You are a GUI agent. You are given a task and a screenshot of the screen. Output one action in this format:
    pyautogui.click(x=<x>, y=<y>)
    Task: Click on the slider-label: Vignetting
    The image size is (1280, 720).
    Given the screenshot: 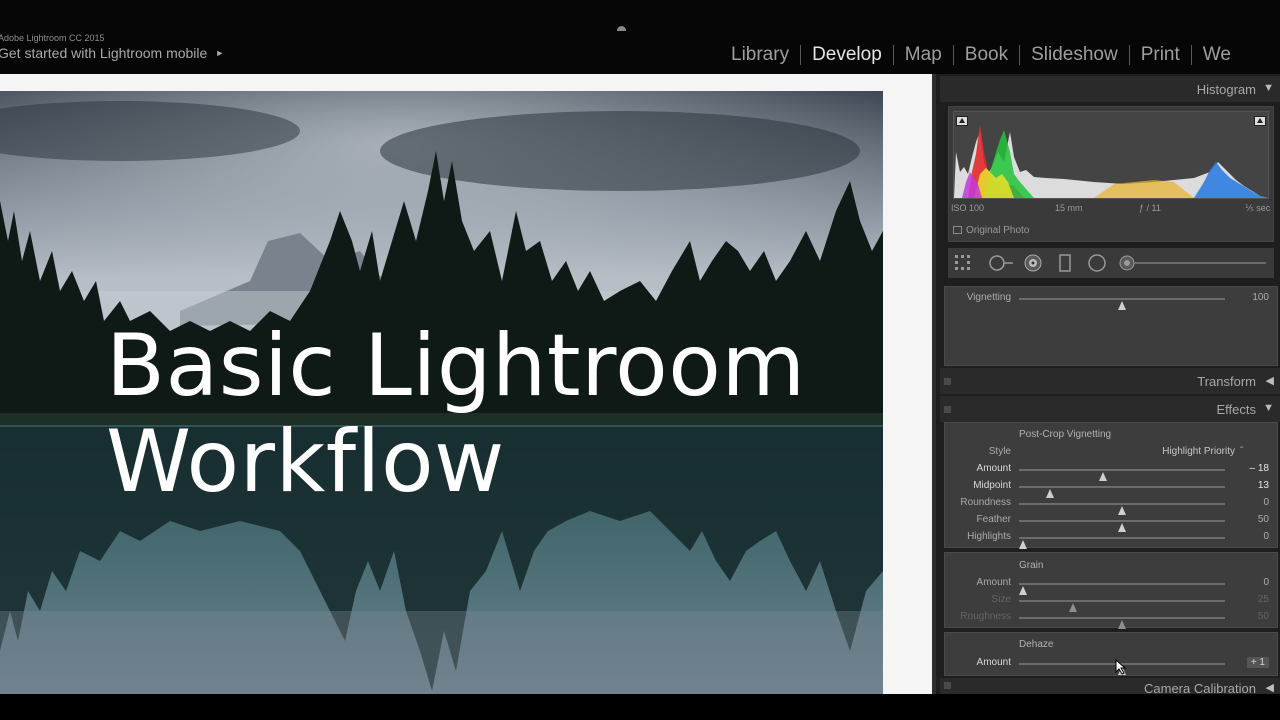 What is the action you would take?
    pyautogui.click(x=988, y=297)
    